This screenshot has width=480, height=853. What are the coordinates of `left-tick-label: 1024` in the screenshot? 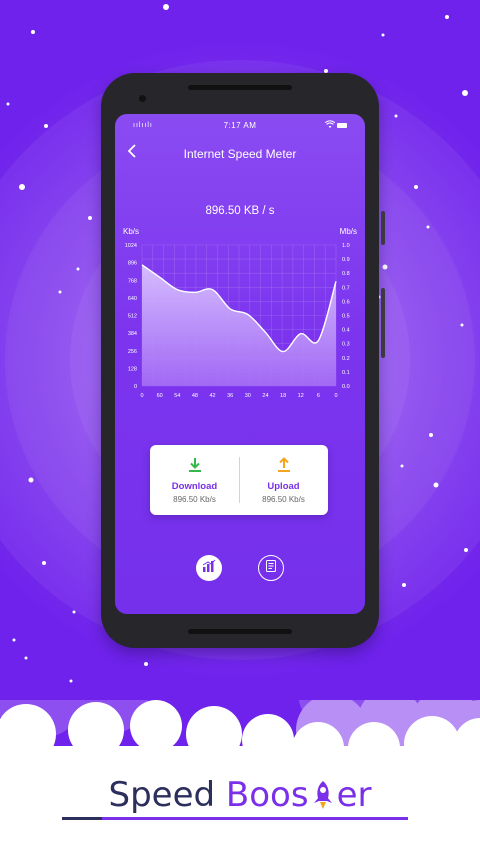 It's located at (131, 246).